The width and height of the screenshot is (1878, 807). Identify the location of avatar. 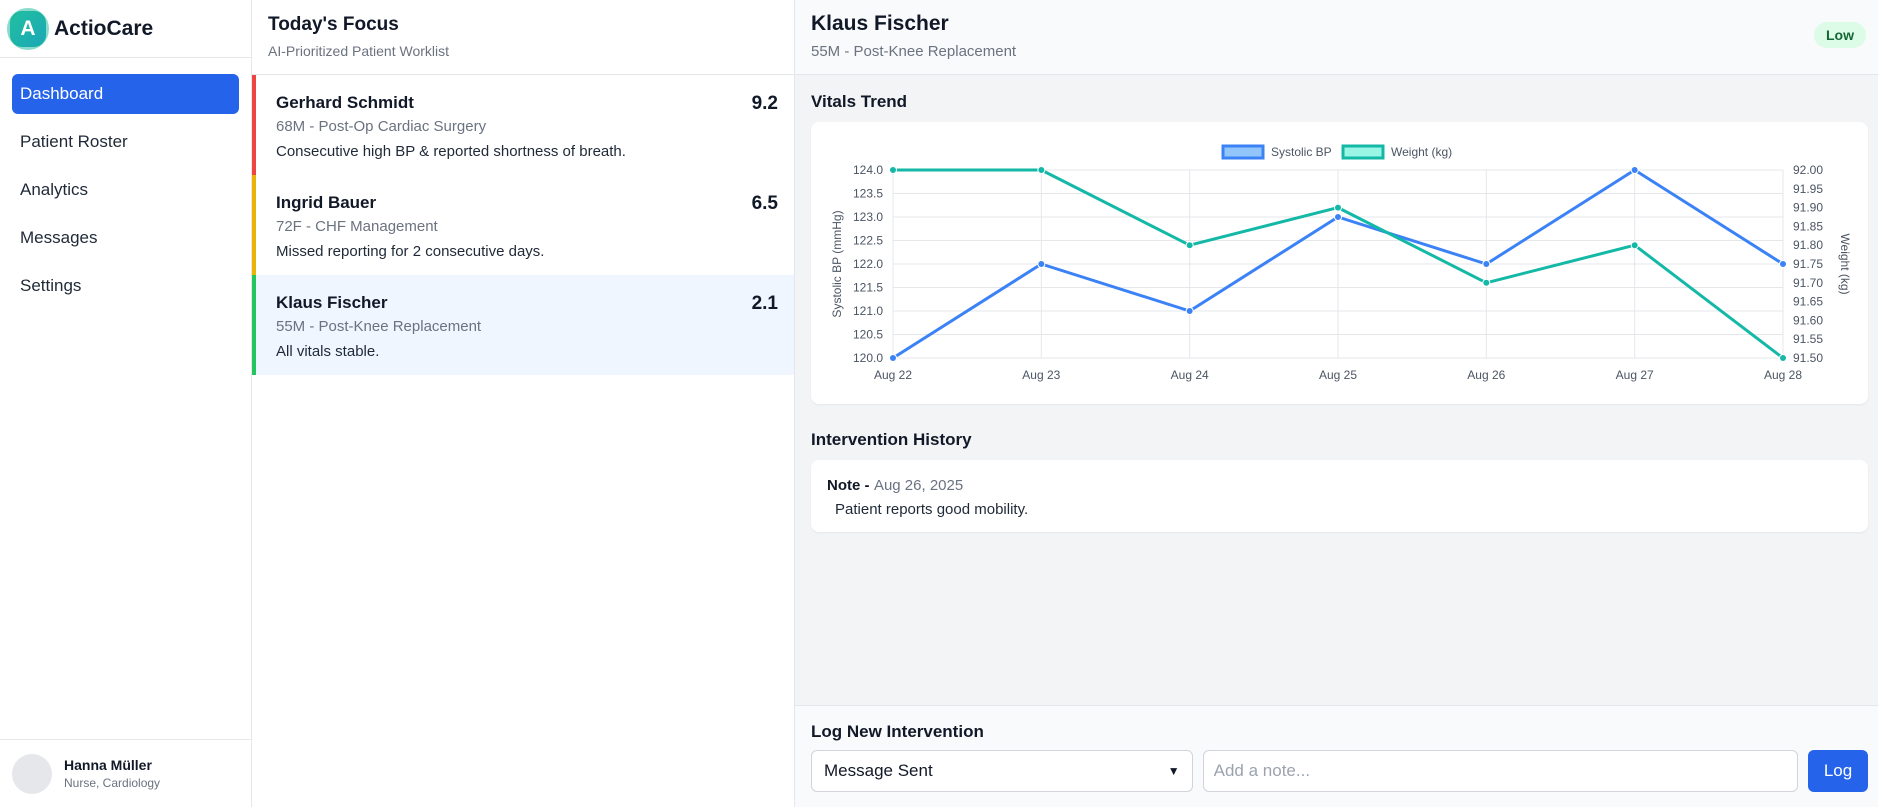
(32, 773).